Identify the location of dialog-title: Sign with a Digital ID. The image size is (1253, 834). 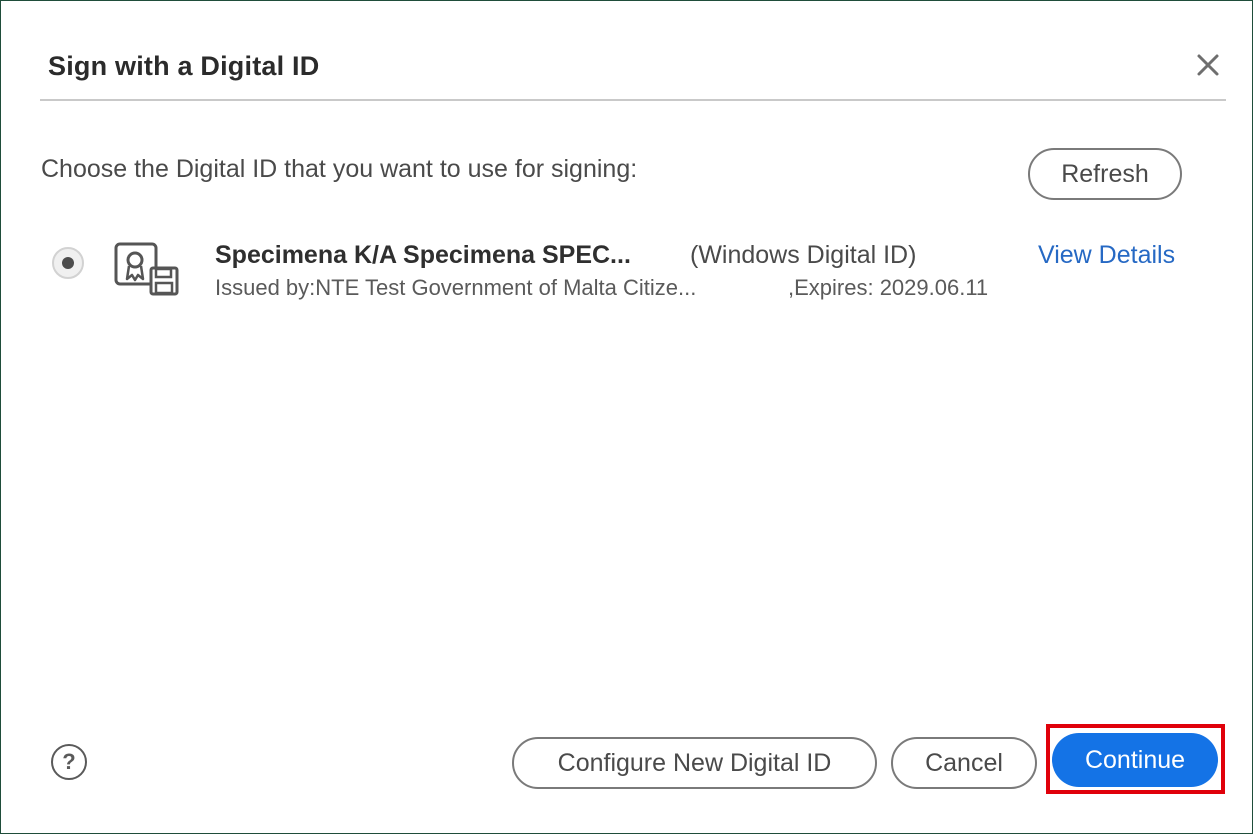
(184, 66).